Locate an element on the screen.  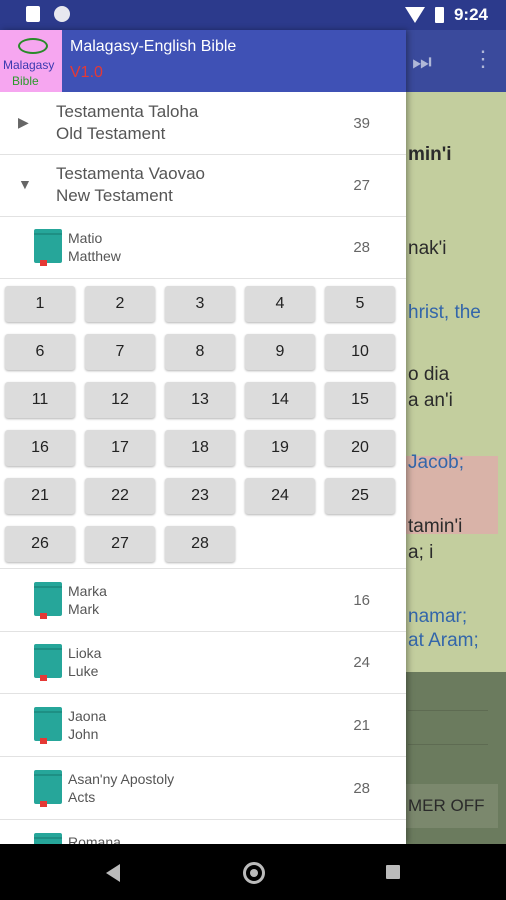
chapter-button: 10 is located at coordinates (360, 352).